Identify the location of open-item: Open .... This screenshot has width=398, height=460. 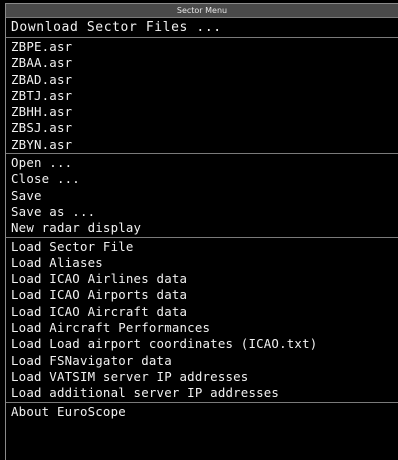
(202, 163).